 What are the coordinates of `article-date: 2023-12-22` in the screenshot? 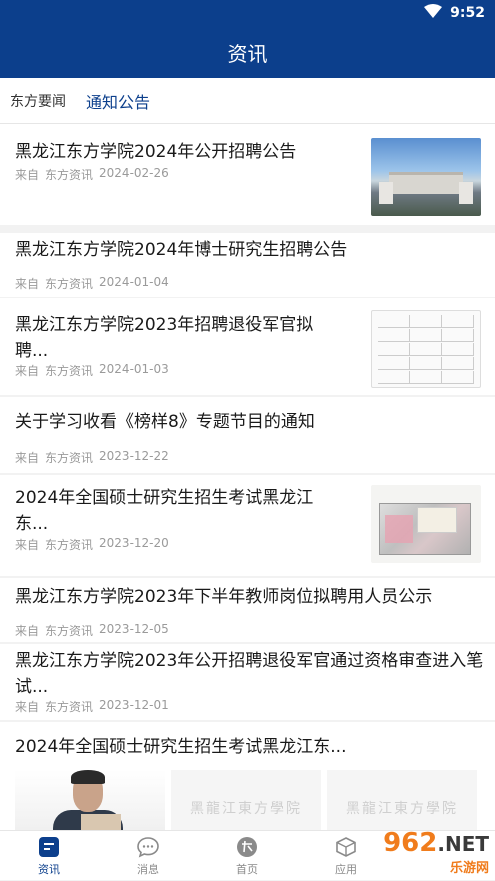 It's located at (134, 456).